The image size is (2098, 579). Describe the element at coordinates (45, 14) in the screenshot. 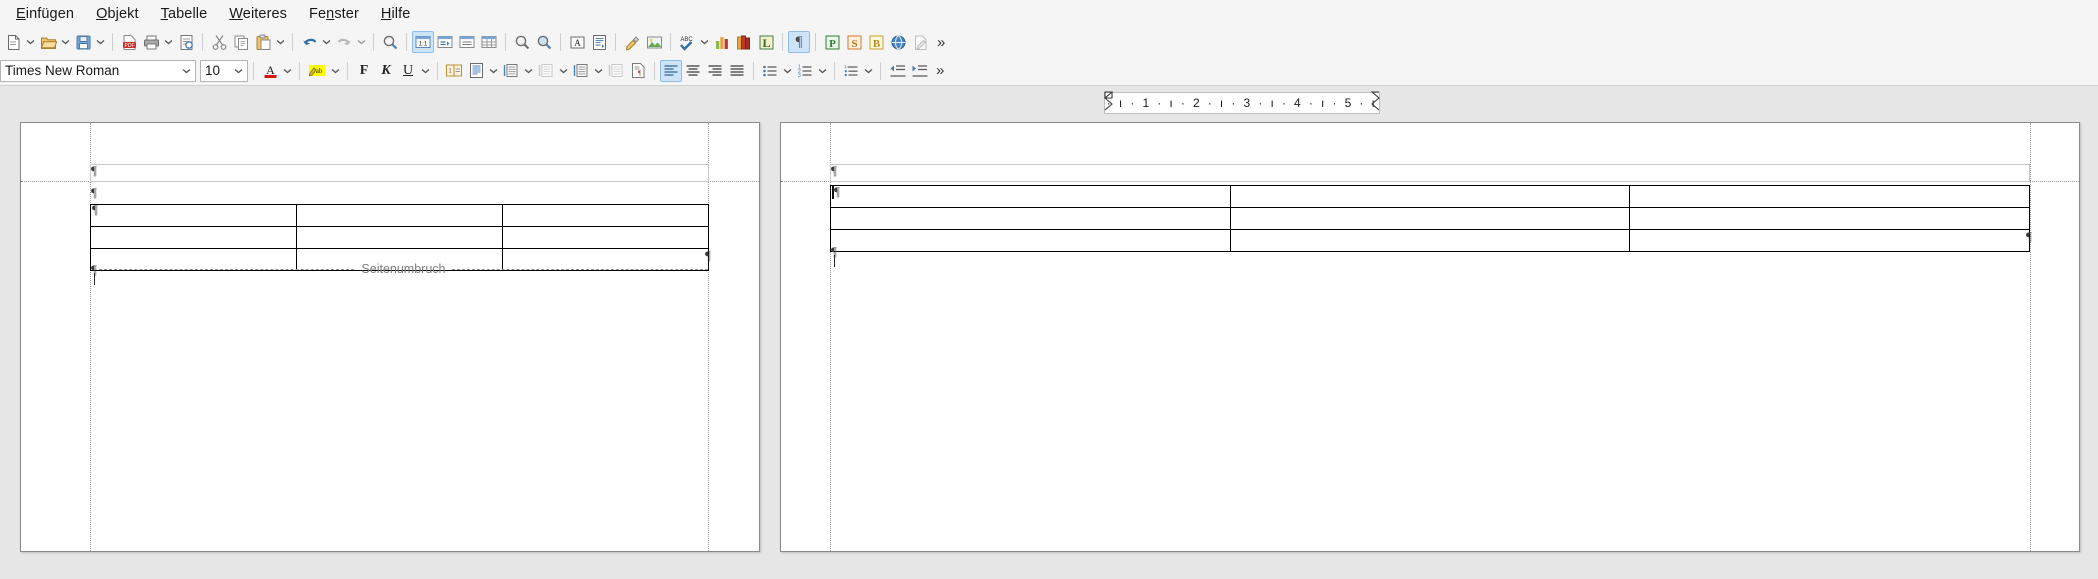

I see `menu-einfuegen: Einfügen` at that location.